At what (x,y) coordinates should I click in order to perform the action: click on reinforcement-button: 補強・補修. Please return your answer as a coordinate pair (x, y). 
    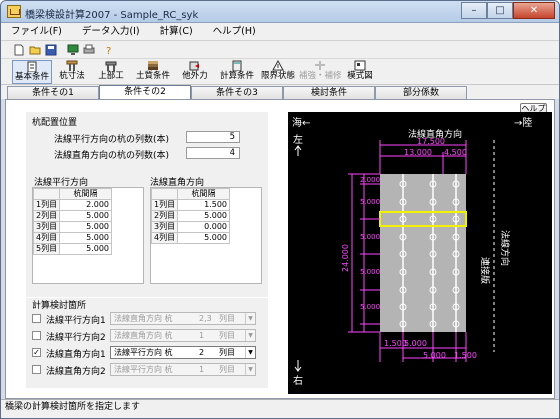
    Looking at the image, I should click on (320, 72).